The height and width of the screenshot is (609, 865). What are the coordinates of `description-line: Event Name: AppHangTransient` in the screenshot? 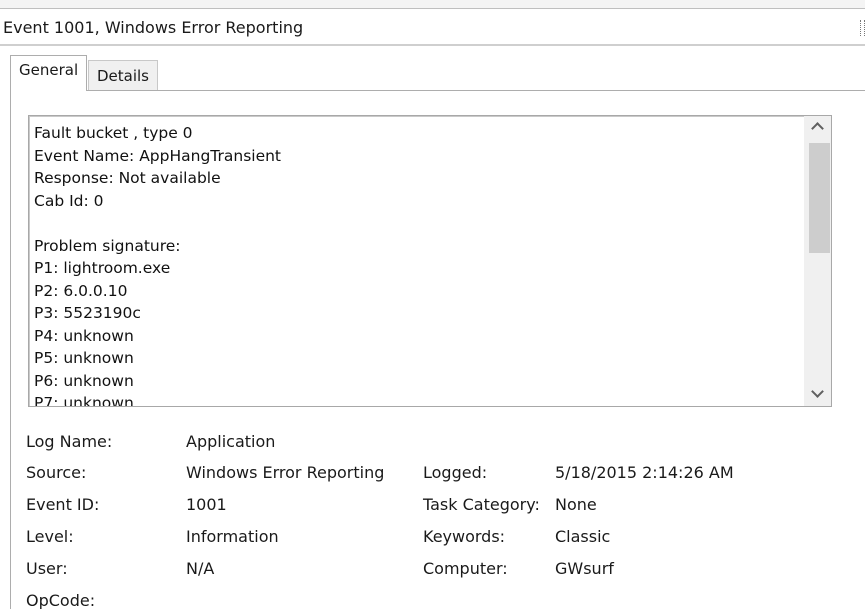 It's located at (158, 155).